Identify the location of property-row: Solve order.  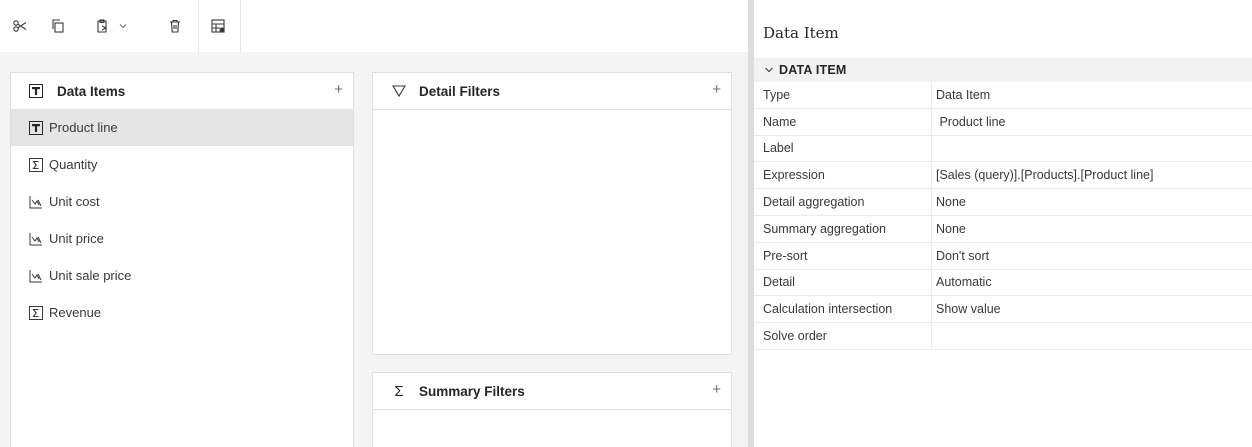
(1003, 336).